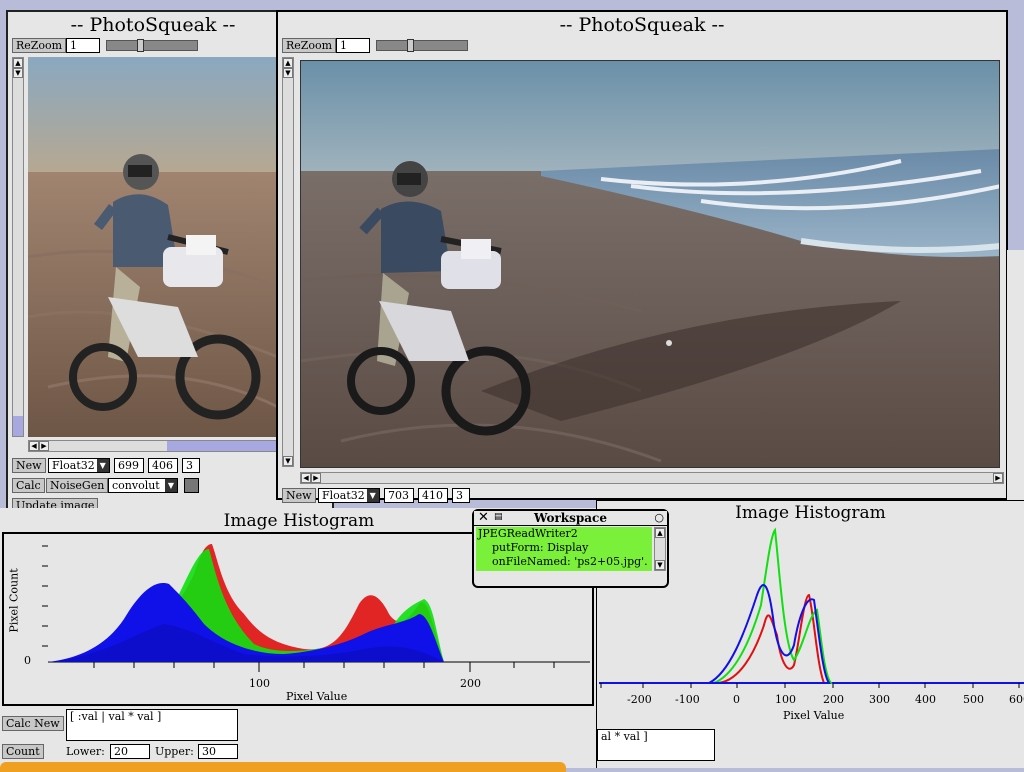  What do you see at coordinates (77, 485) in the screenshot?
I see `noisegen-button: NoiseGen` at bounding box center [77, 485].